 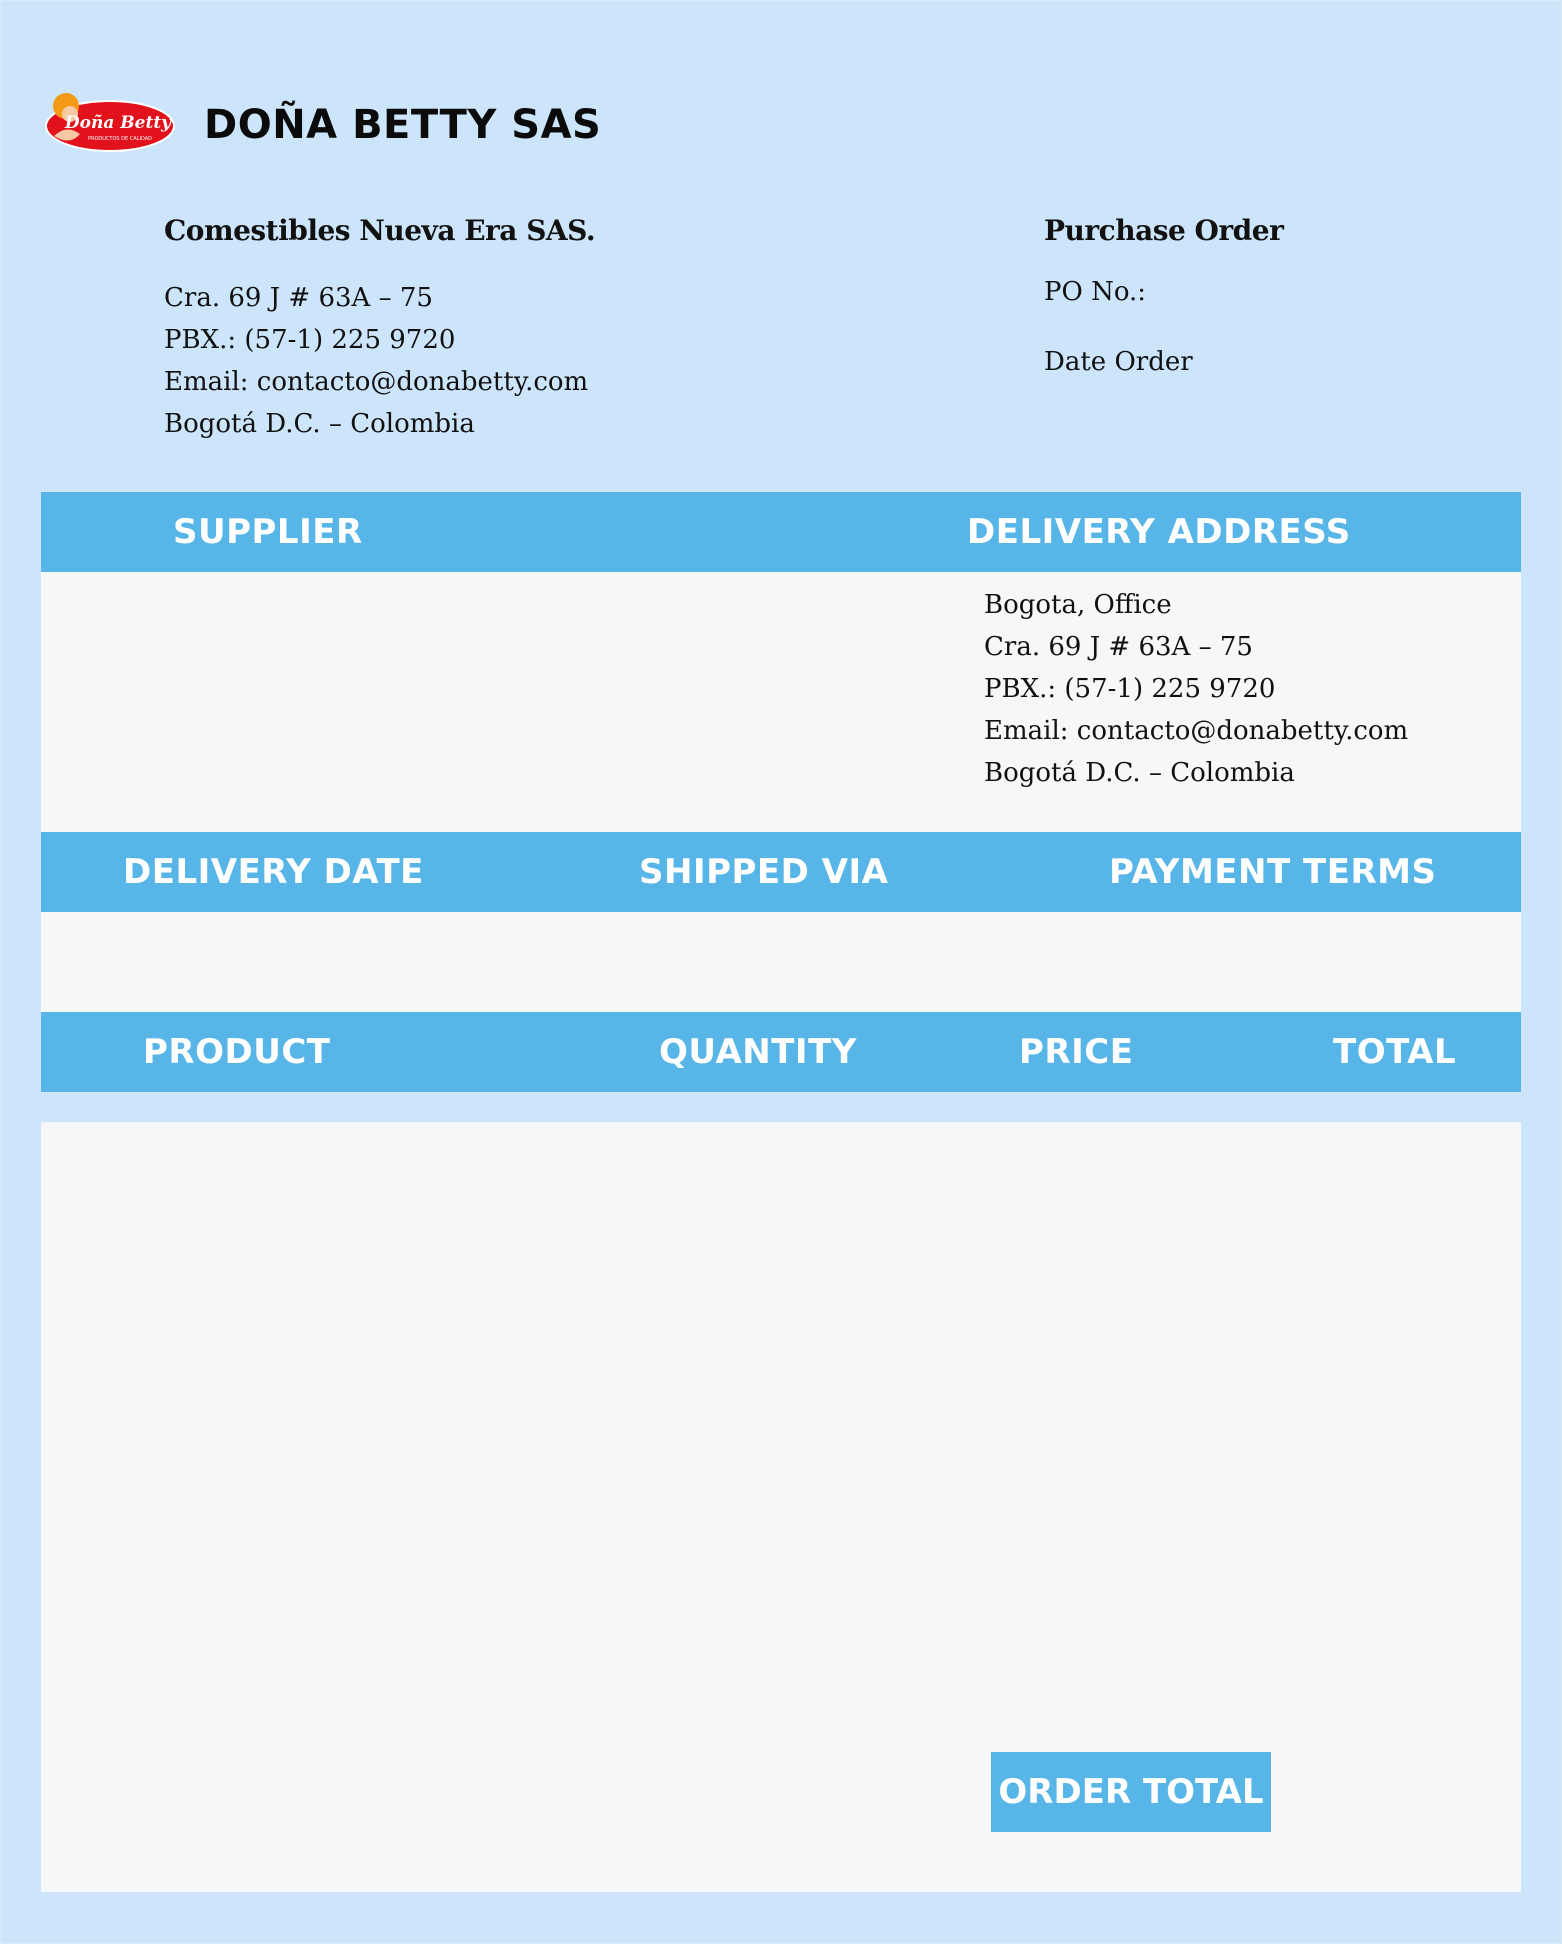 What do you see at coordinates (1273, 872) in the screenshot?
I see `payment-terms-heading: PAYMENT TERMS` at bounding box center [1273, 872].